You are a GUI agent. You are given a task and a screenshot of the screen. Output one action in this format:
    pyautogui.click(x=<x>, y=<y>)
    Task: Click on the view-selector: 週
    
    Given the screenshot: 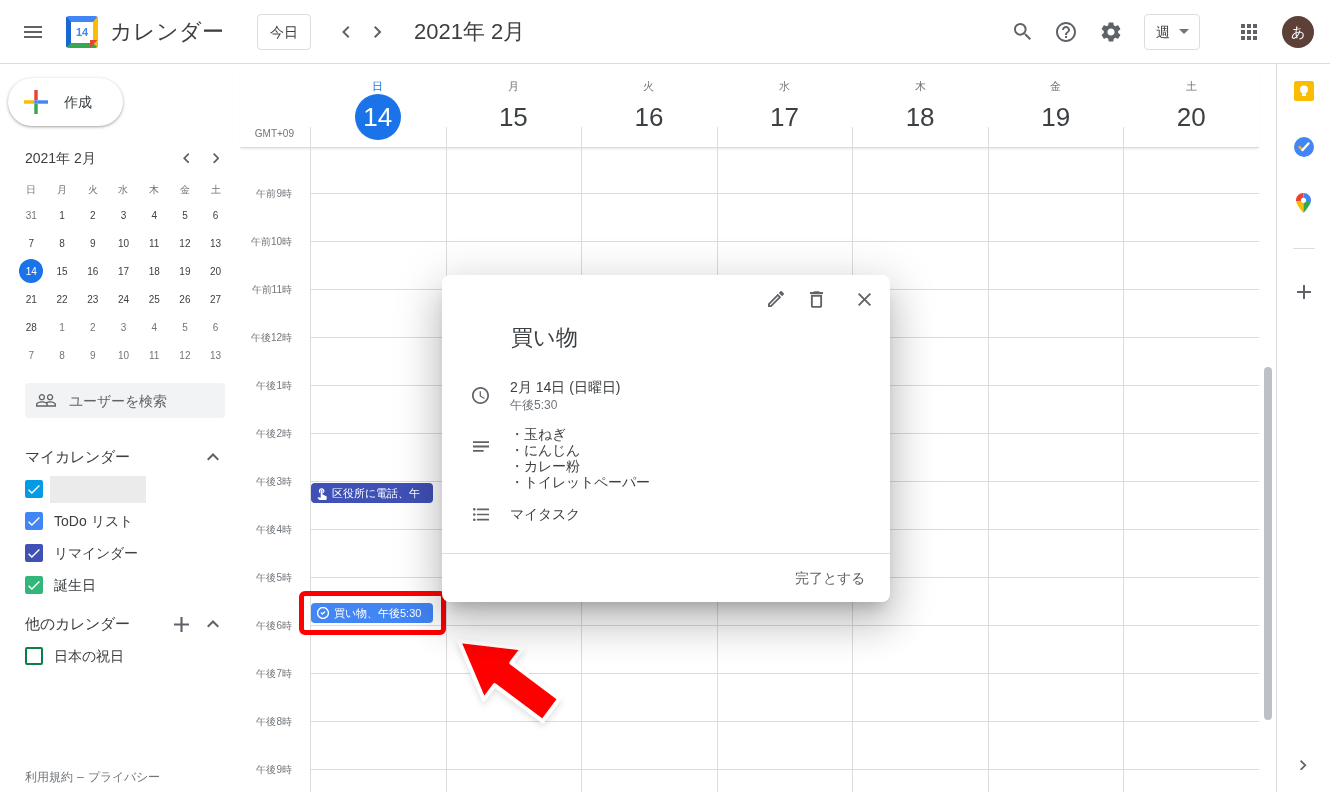 What is the action you would take?
    pyautogui.click(x=1172, y=31)
    